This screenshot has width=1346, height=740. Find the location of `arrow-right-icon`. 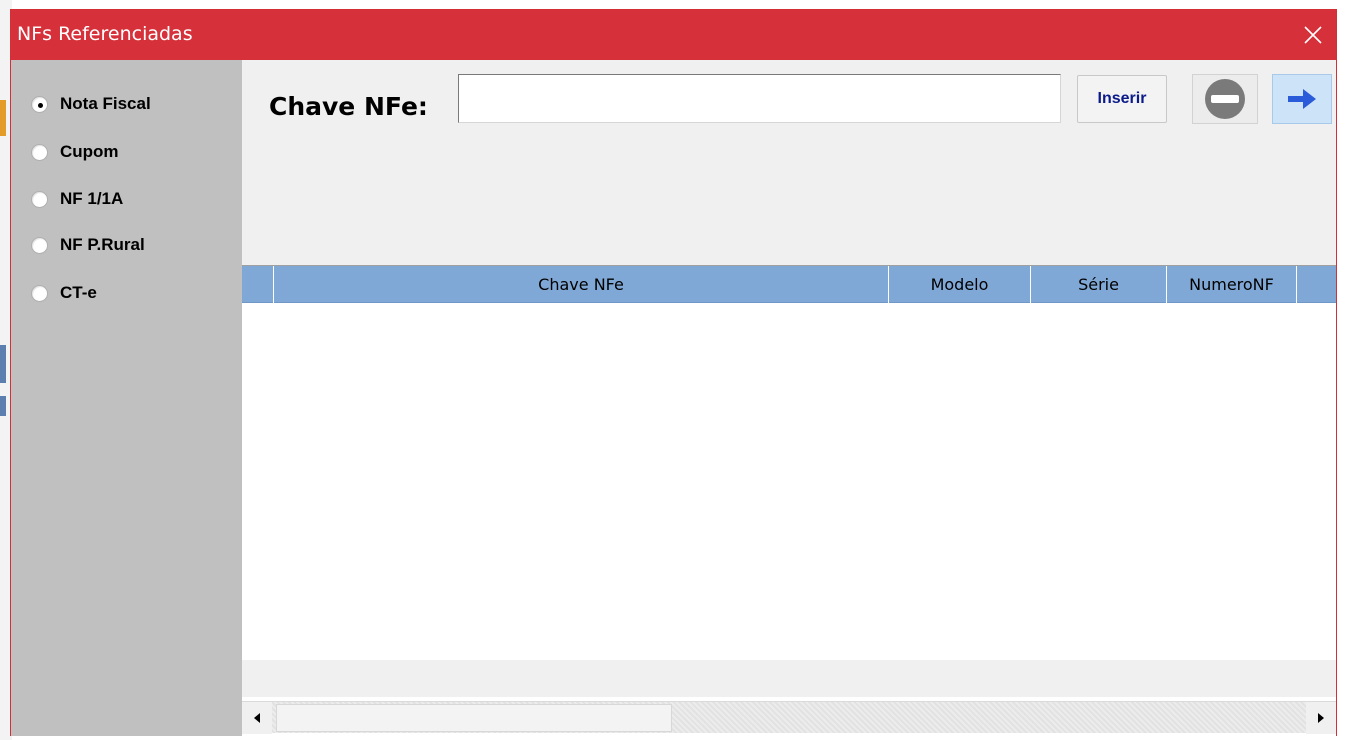

arrow-right-icon is located at coordinates (1302, 99).